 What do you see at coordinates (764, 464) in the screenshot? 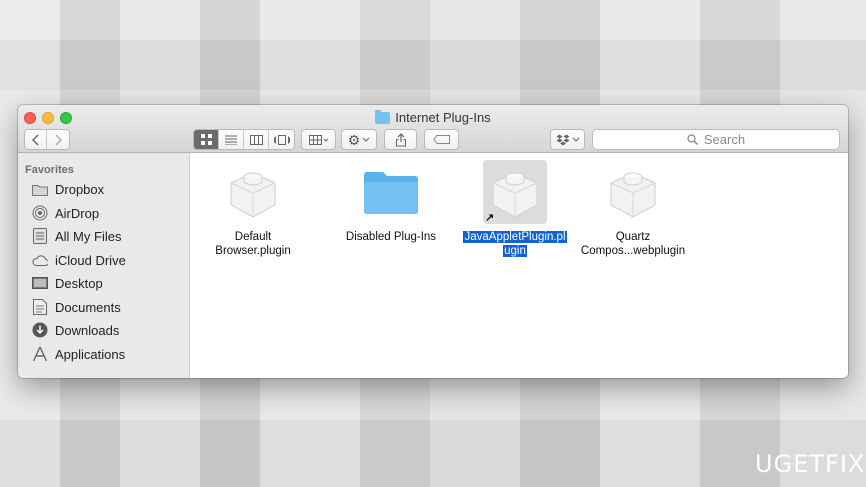
I see `watermark-text: U` at bounding box center [764, 464].